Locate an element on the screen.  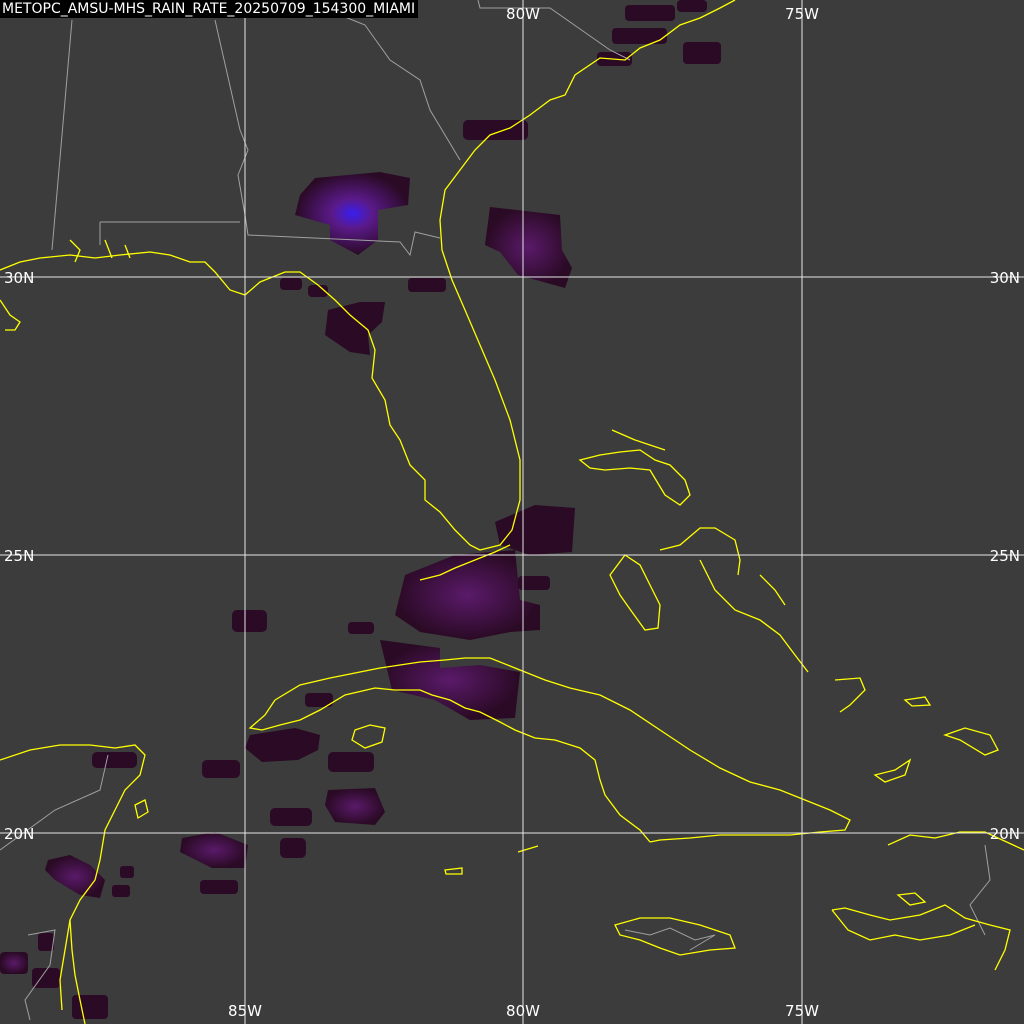
coastline-cozumel is located at coordinates (141, 809).